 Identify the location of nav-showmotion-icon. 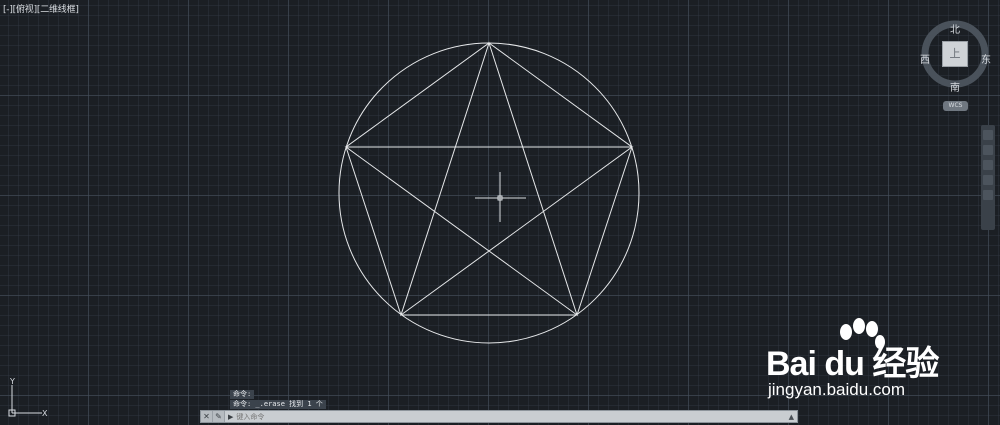
(988, 180).